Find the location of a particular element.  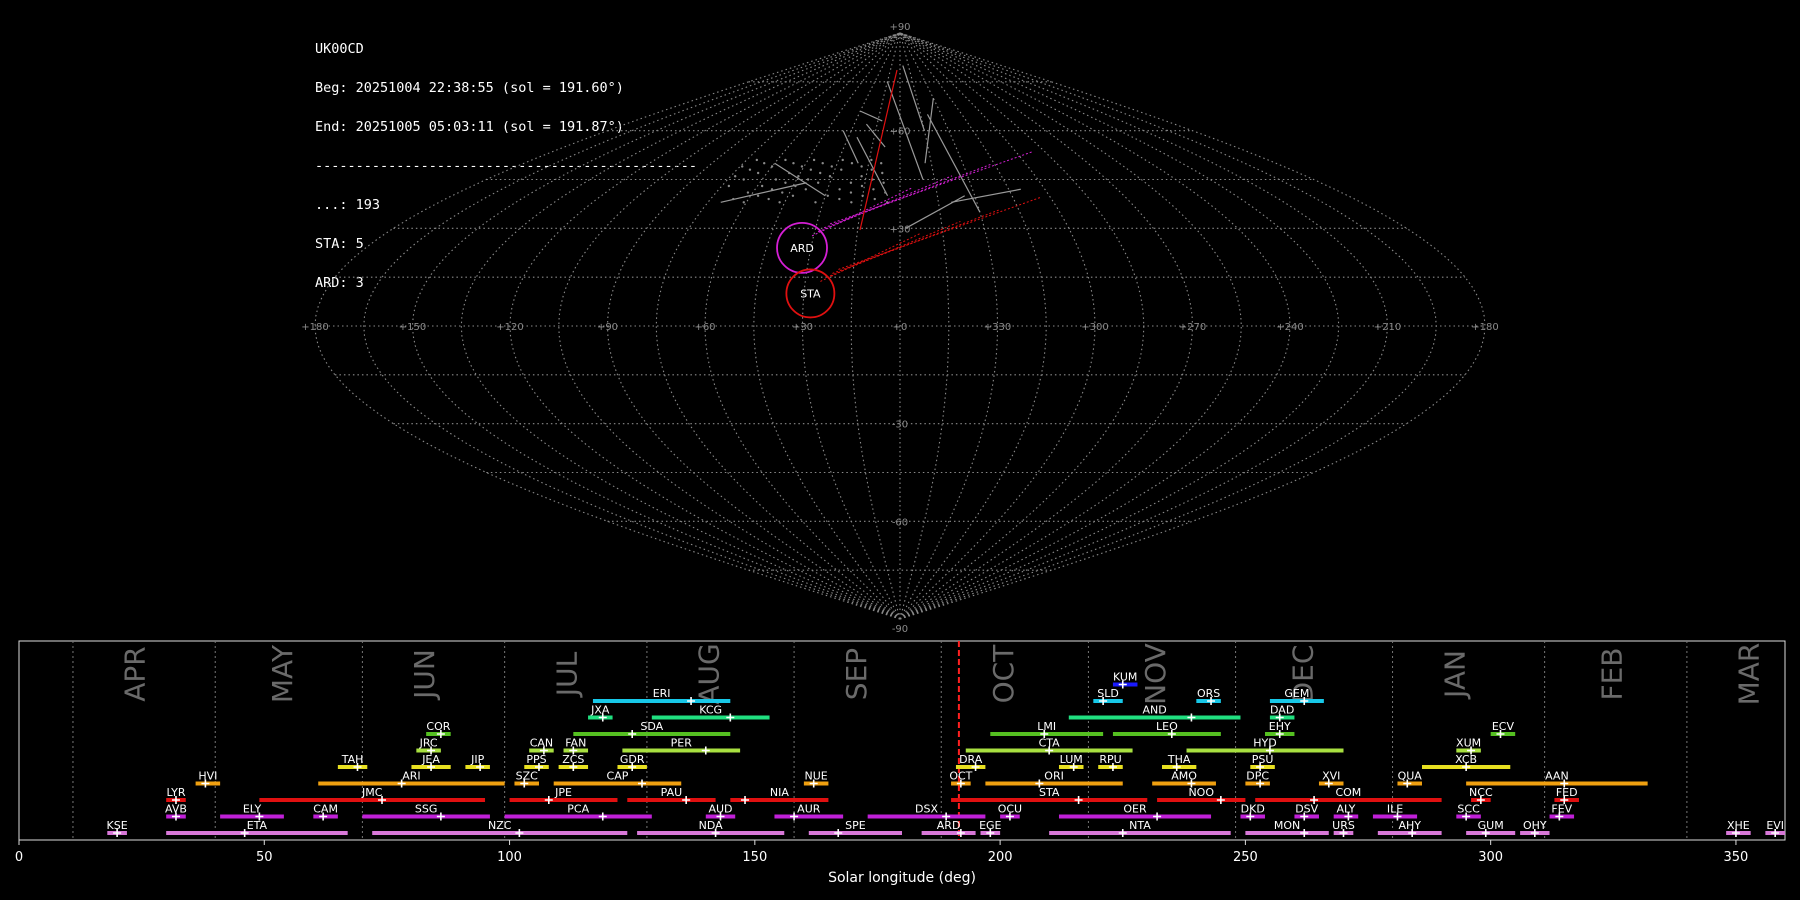

shower-label: AVB is located at coordinates (176, 809).